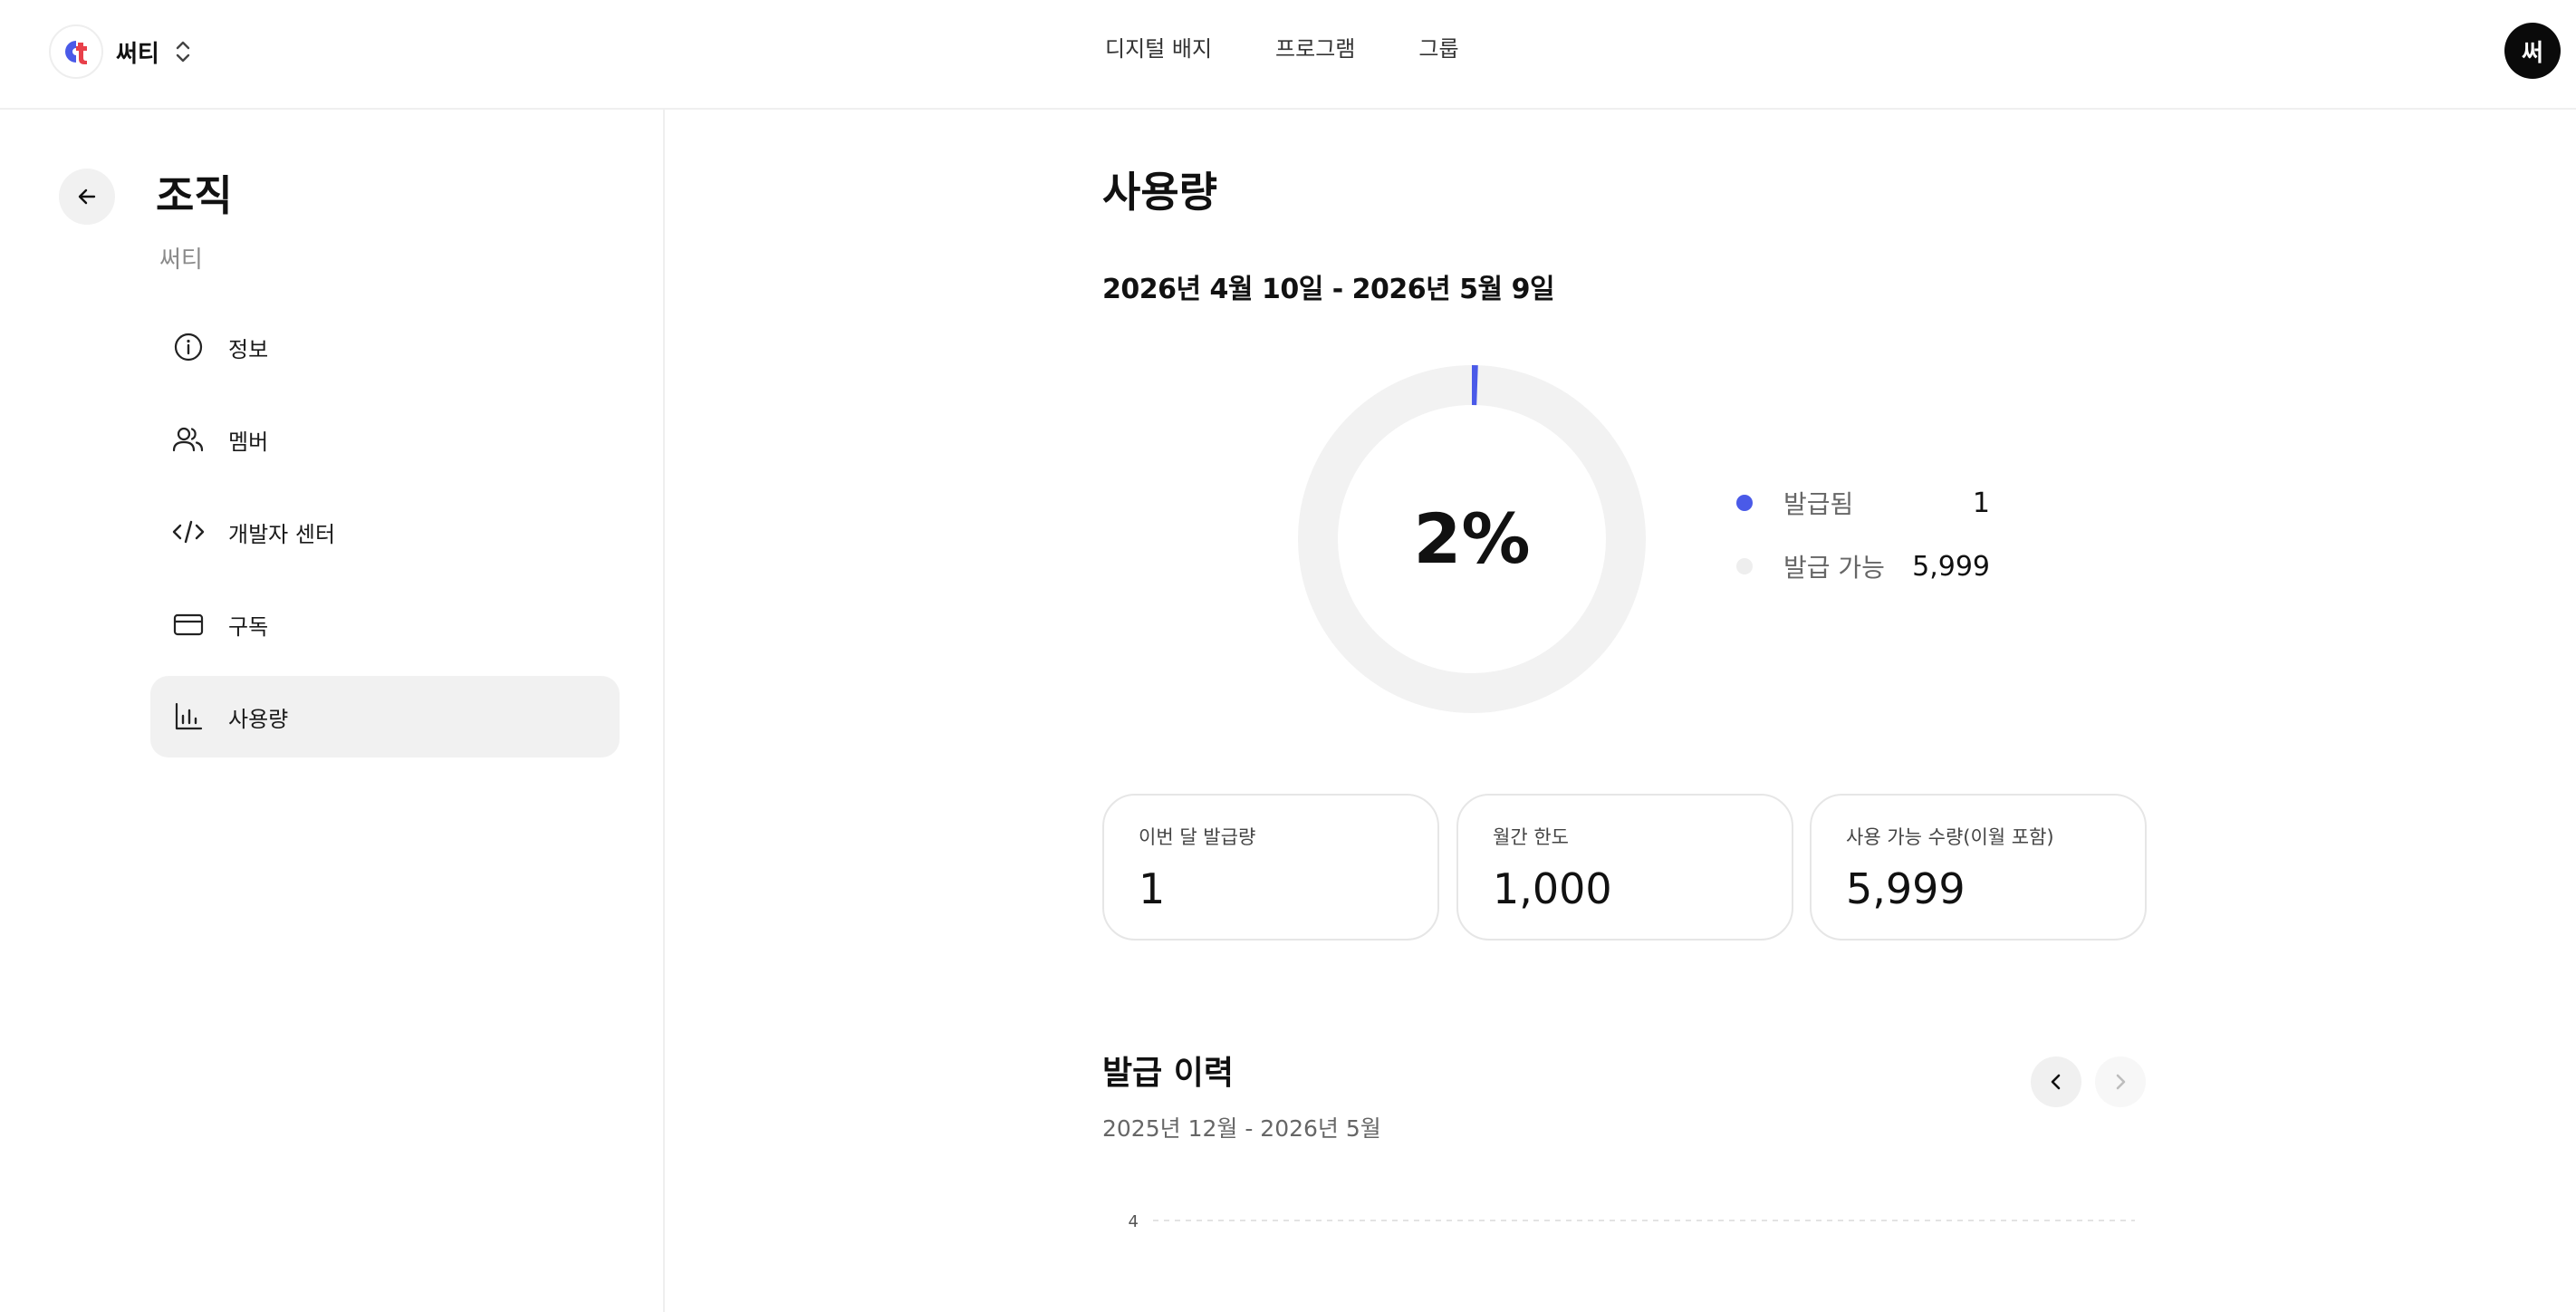  Describe the element at coordinates (1241, 1129) in the screenshot. I see `history-range: 2025년 12월 - 2026년 5월` at that location.